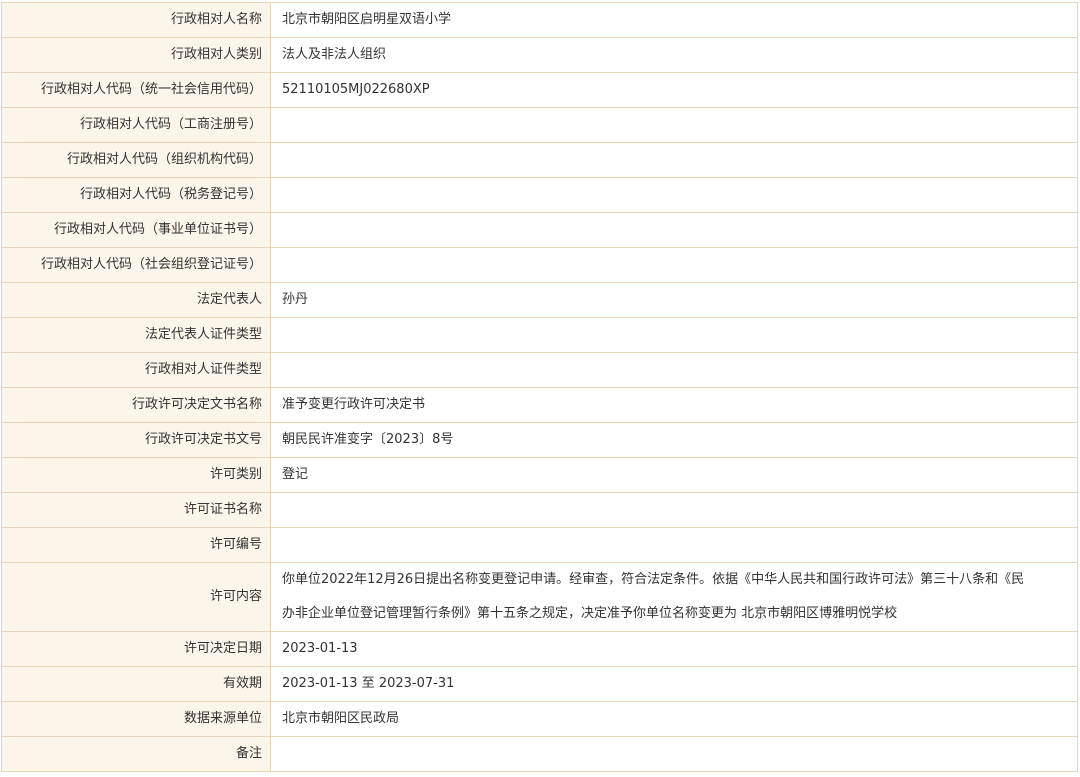 The height and width of the screenshot is (777, 1080). I want to click on table-row: 行政许可决定文书名称 准予变更行政许可决定书, so click(539, 405).